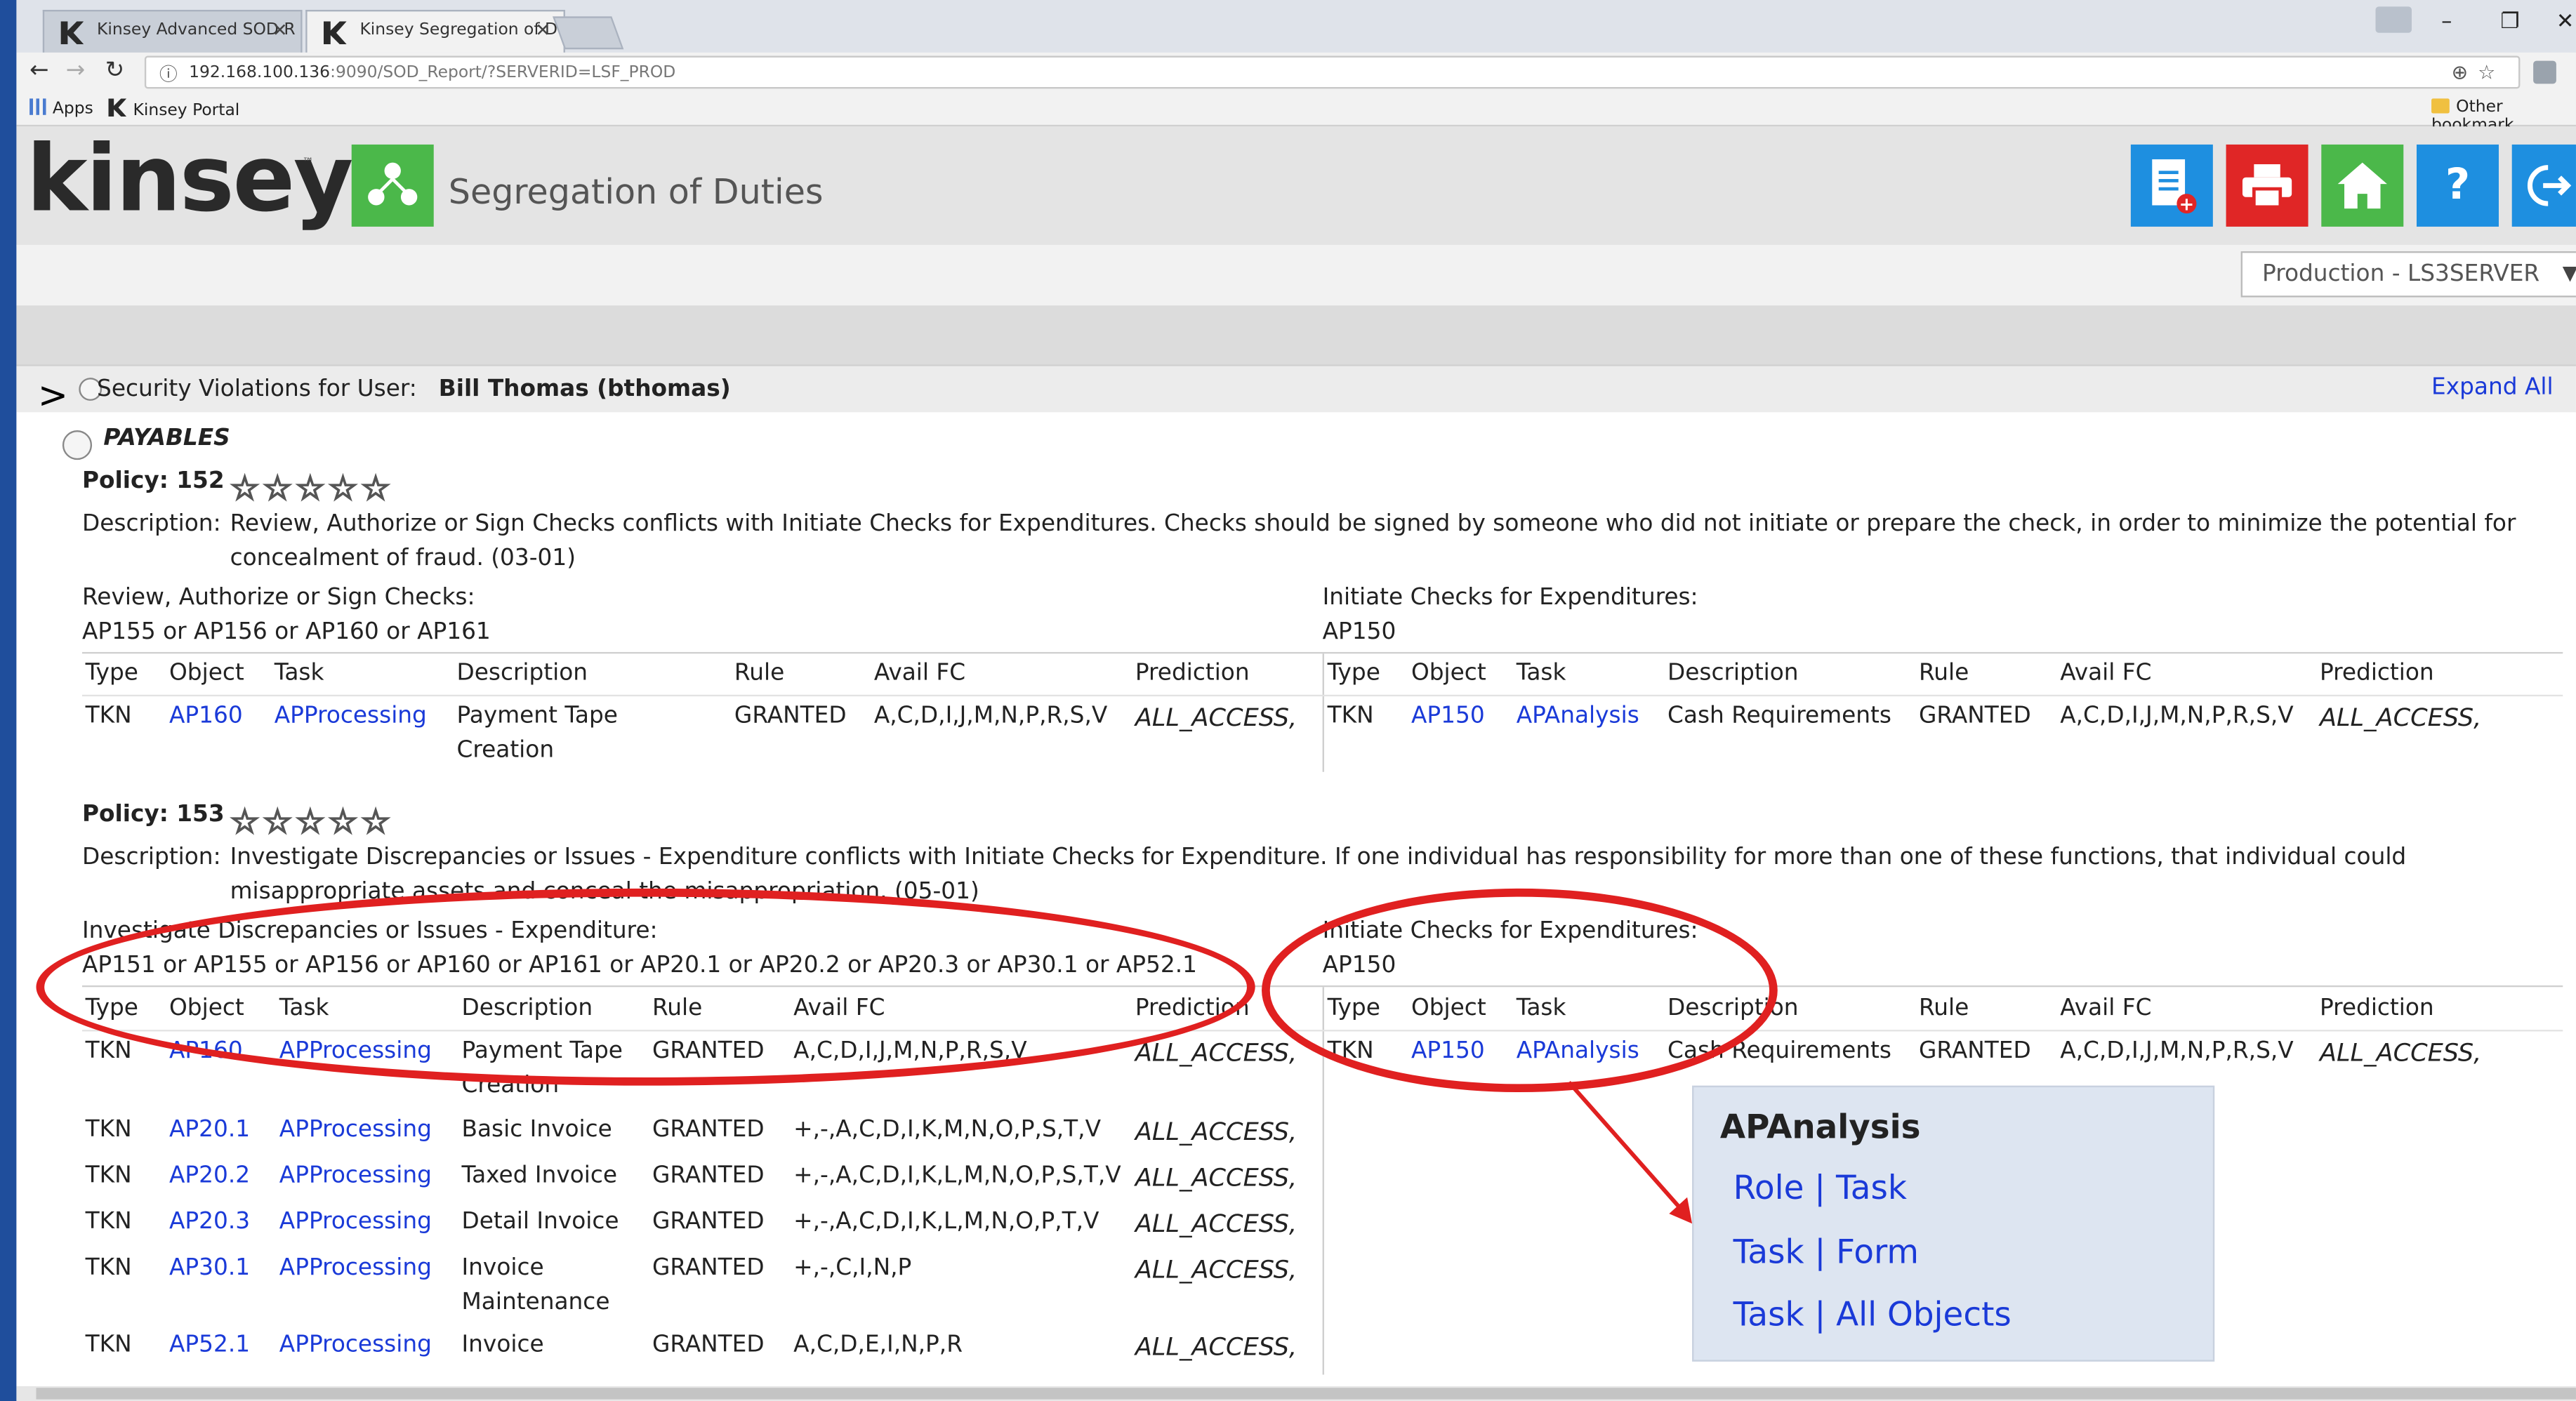 The height and width of the screenshot is (1401, 2576). Describe the element at coordinates (172, 31) in the screenshot. I see `tab-advanced-sod: Kinsey Advanced SOD R ✕` at that location.